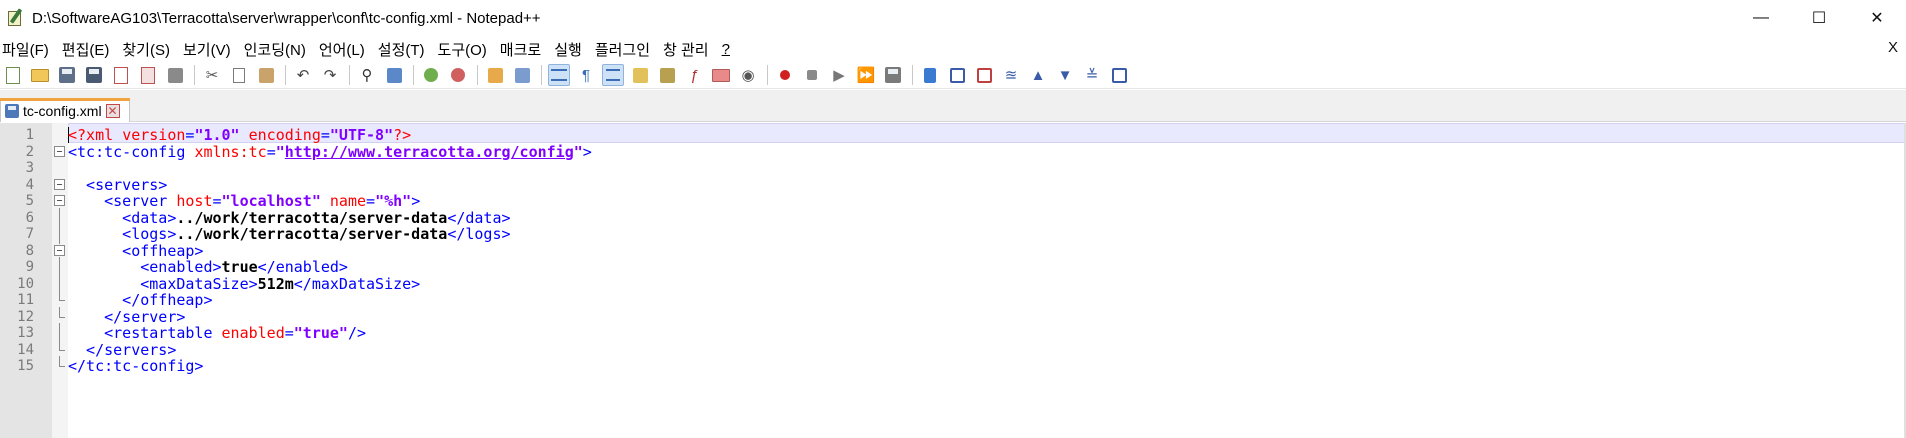 This screenshot has width=1906, height=438. What do you see at coordinates (930, 75) in the screenshot?
I see `plugin-1-icon` at bounding box center [930, 75].